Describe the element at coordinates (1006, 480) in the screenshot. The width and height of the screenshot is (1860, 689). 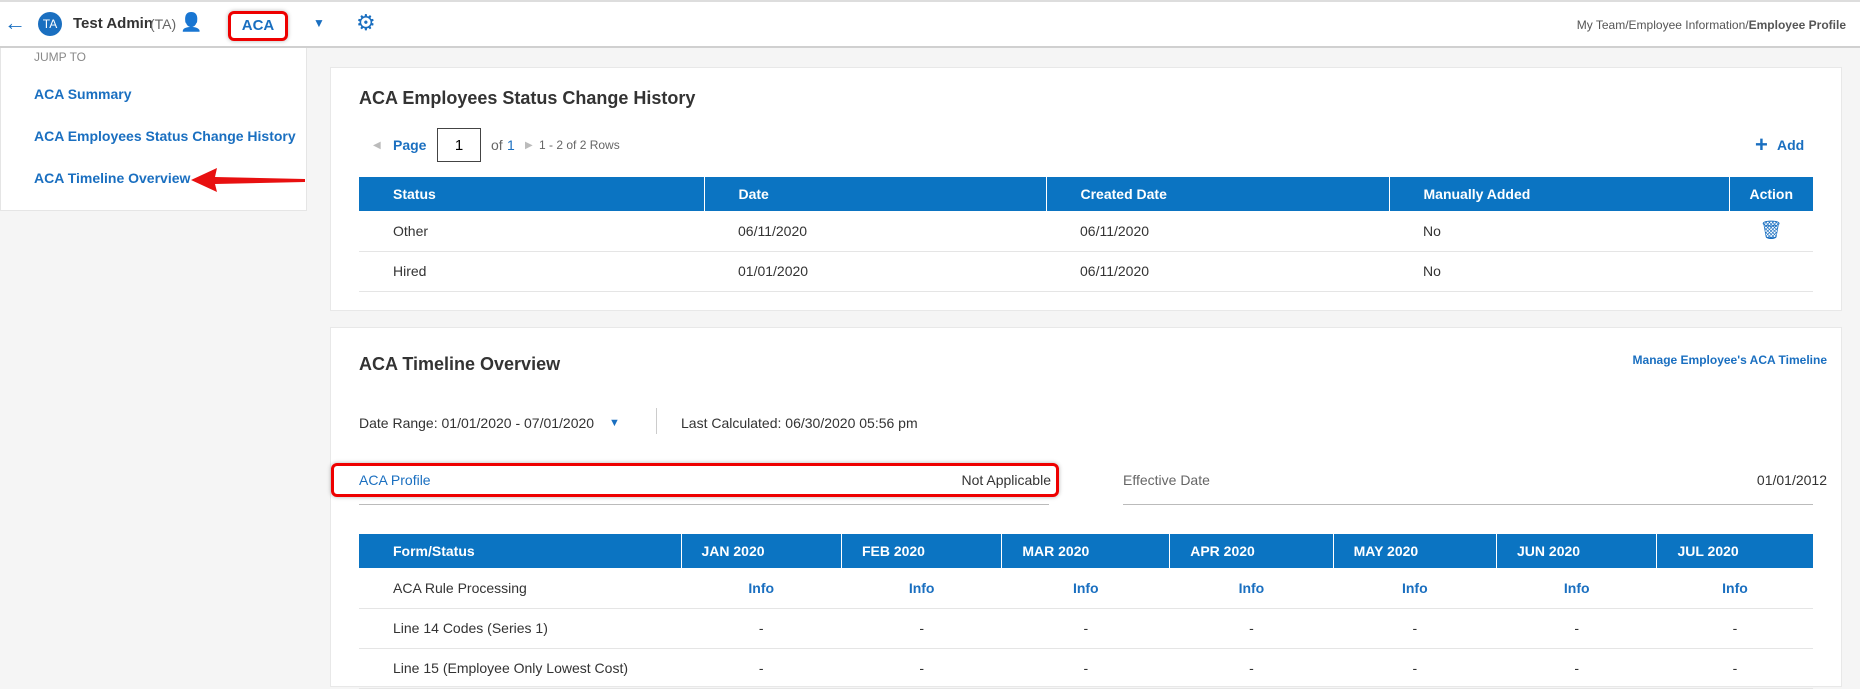
I see `aca-profile-value: Not Applicable` at that location.